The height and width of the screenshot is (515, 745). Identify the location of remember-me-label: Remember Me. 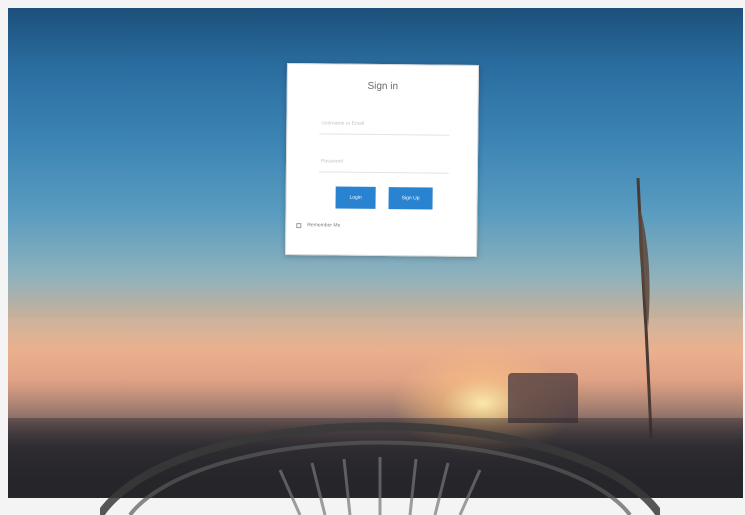
(324, 225).